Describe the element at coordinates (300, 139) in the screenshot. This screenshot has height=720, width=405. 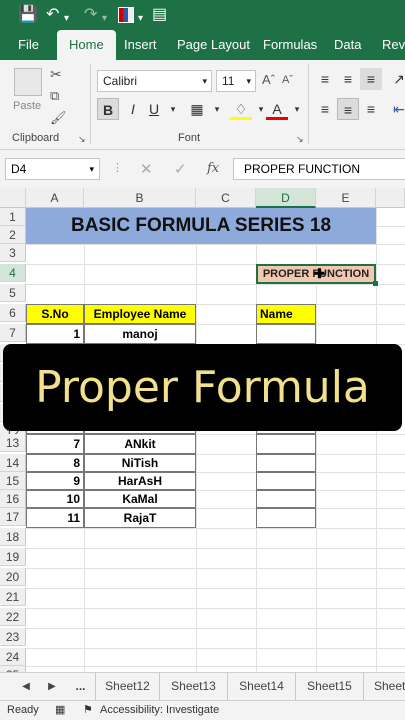
I see `font-launcher-icon: ↘` at that location.